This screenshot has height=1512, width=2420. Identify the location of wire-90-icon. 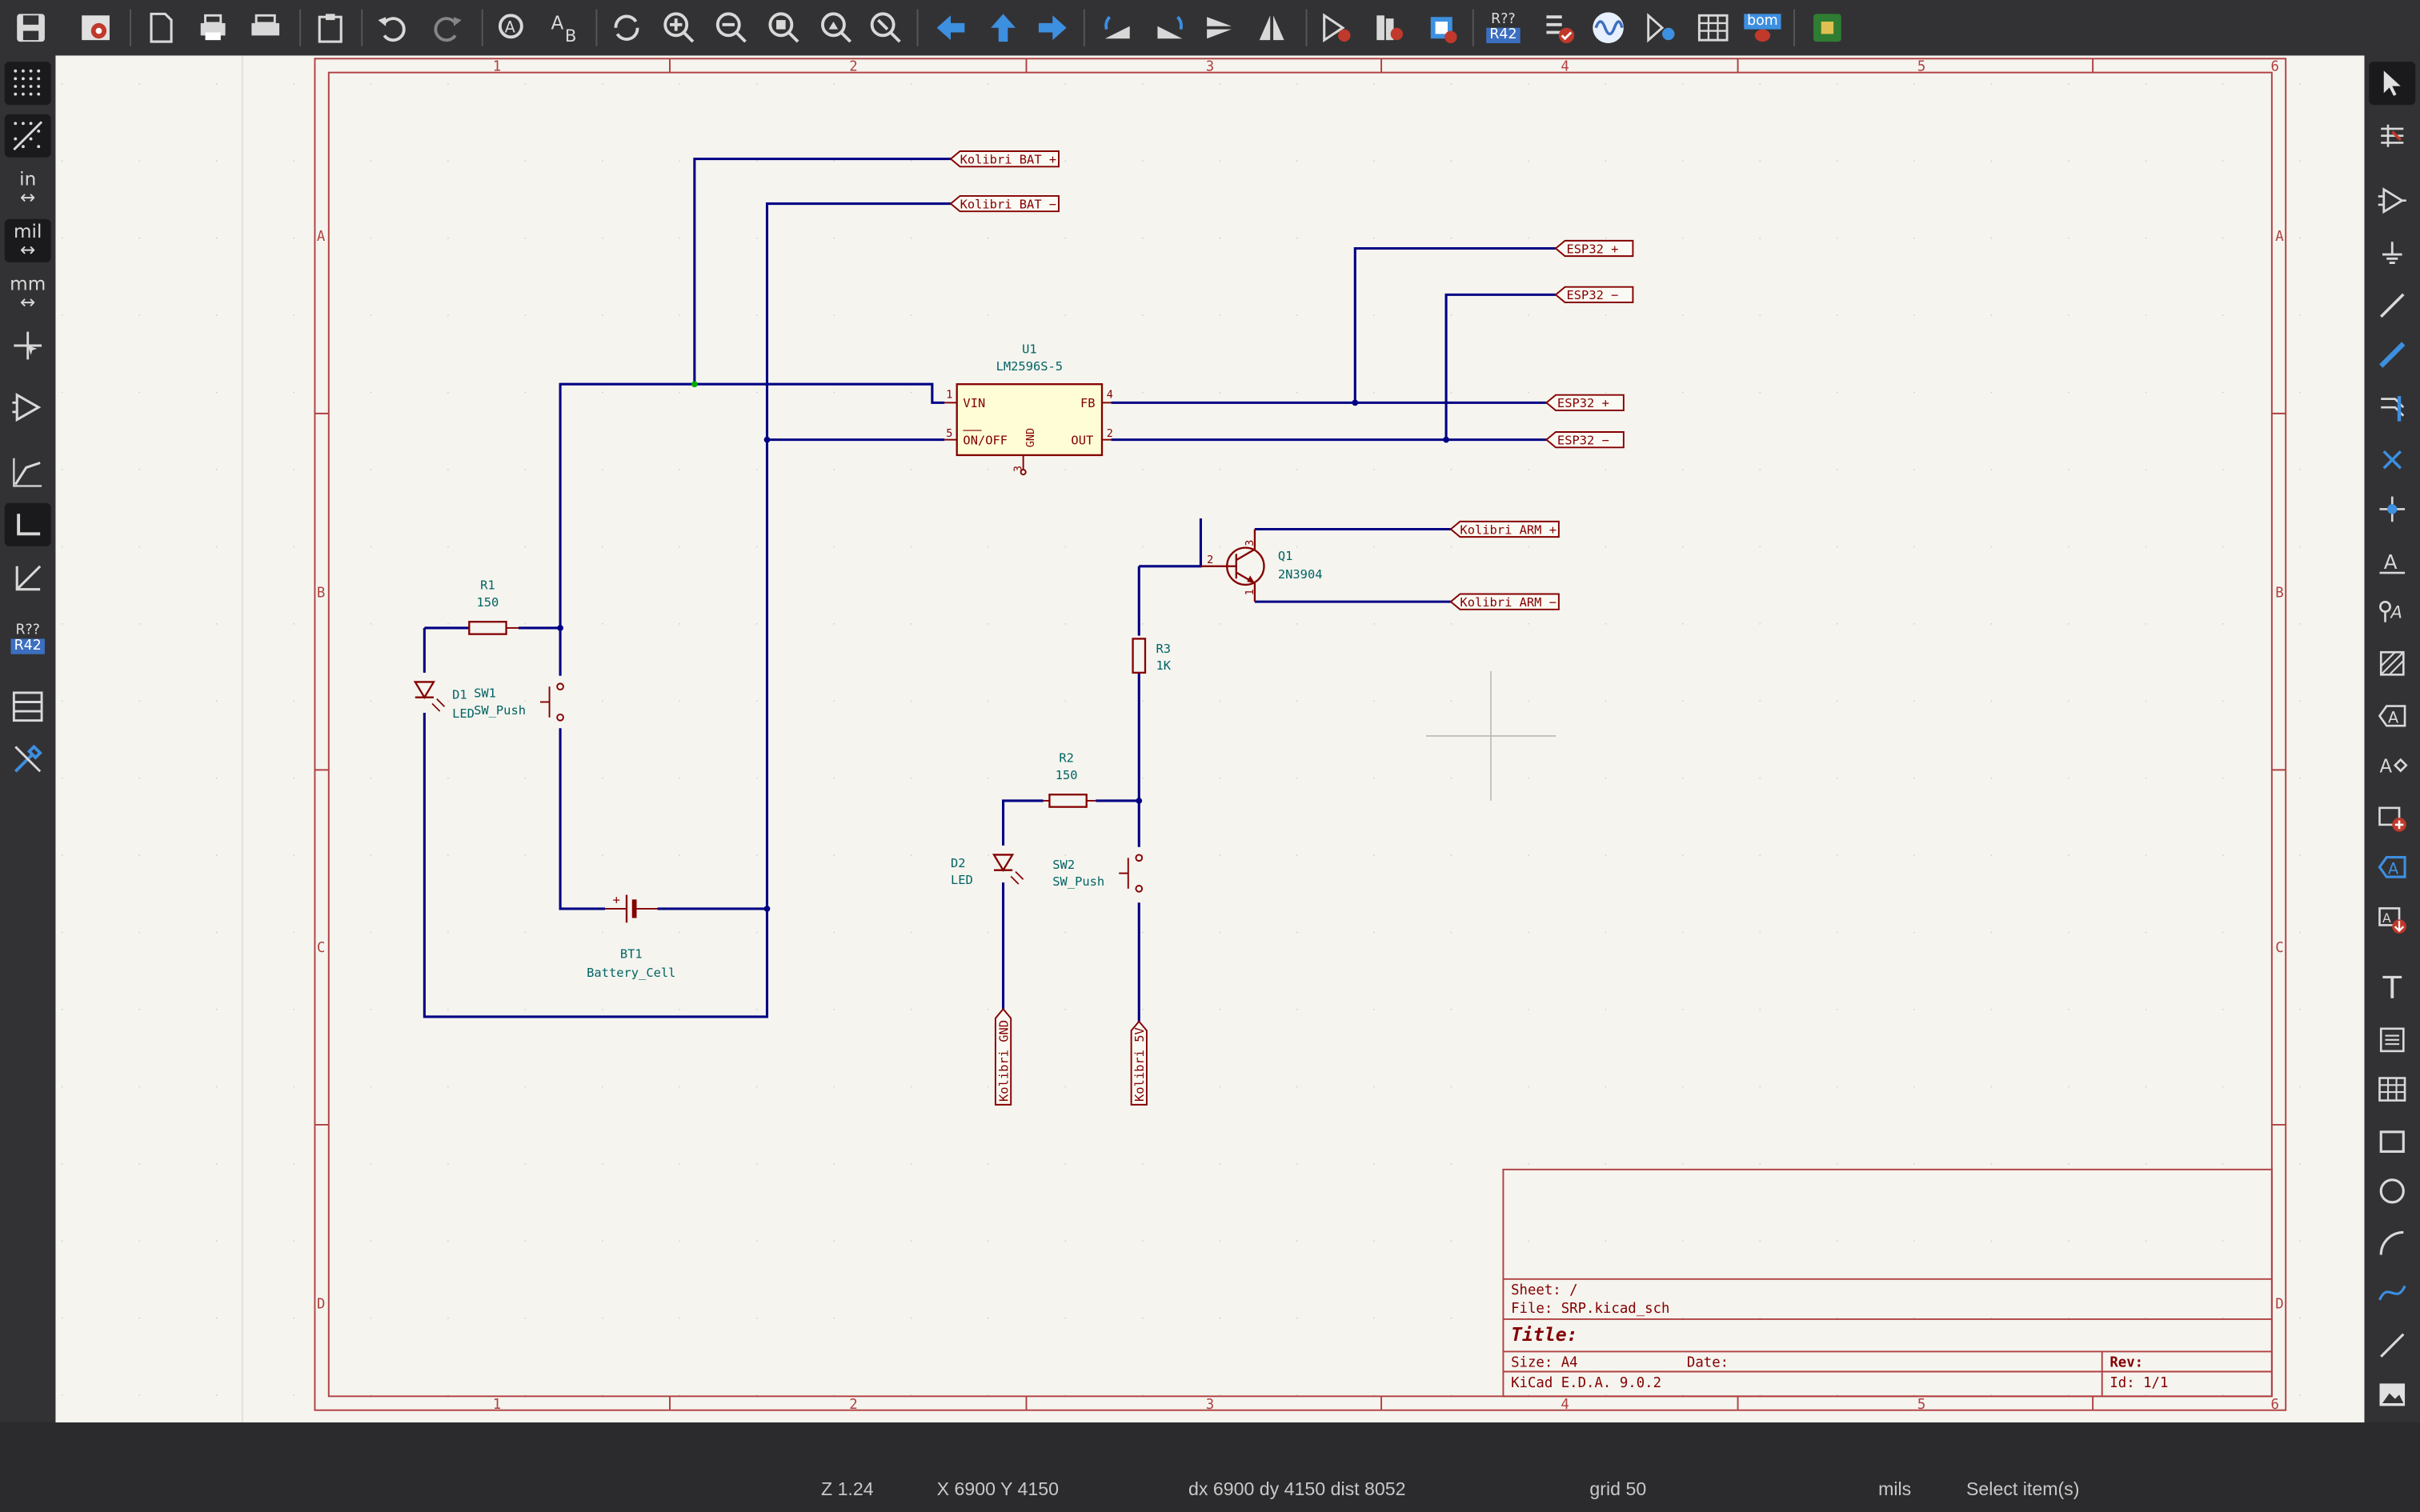
(27, 524).